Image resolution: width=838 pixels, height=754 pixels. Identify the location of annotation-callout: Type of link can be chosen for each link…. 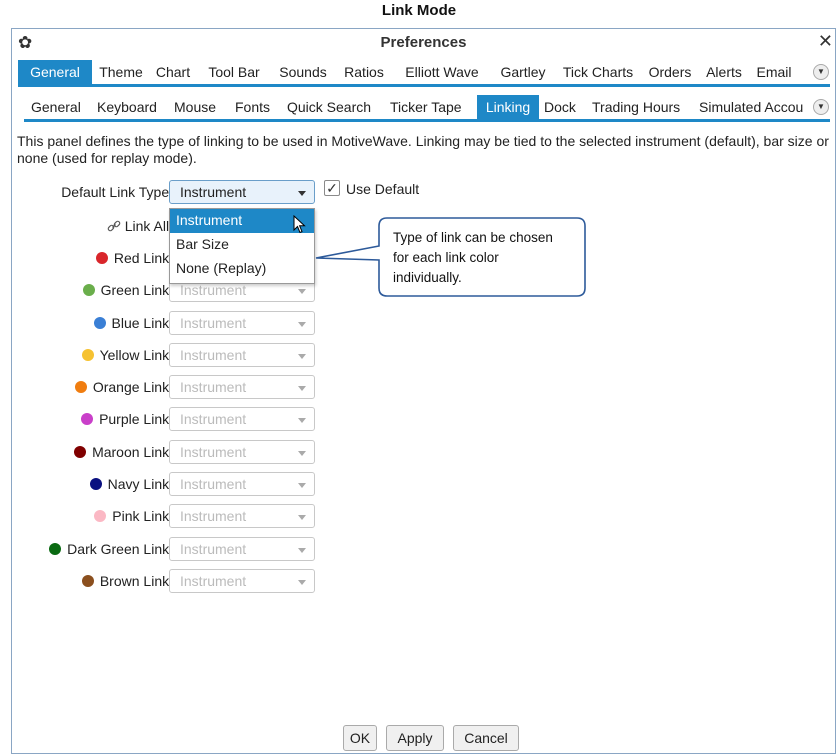
(450, 257).